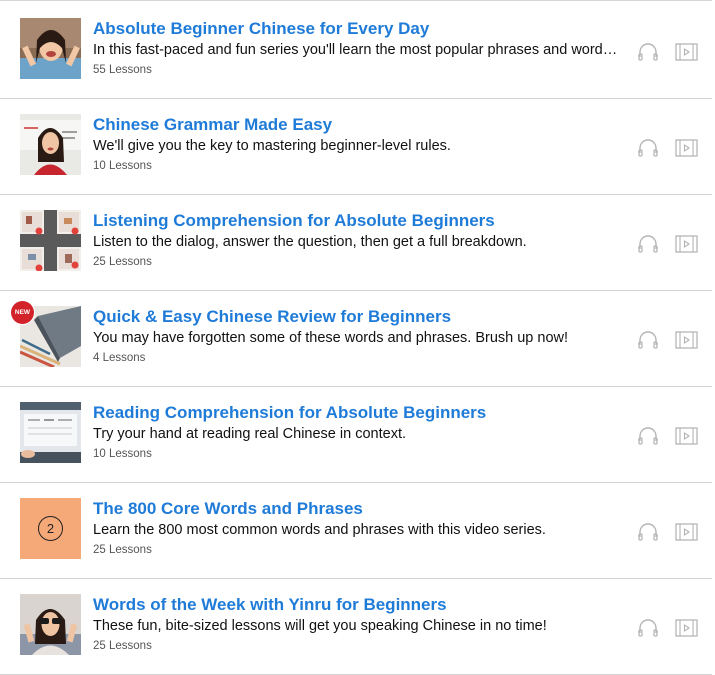  What do you see at coordinates (261, 29) in the screenshot?
I see `series-title: Absolute Beginner Chinese for Every Day` at bounding box center [261, 29].